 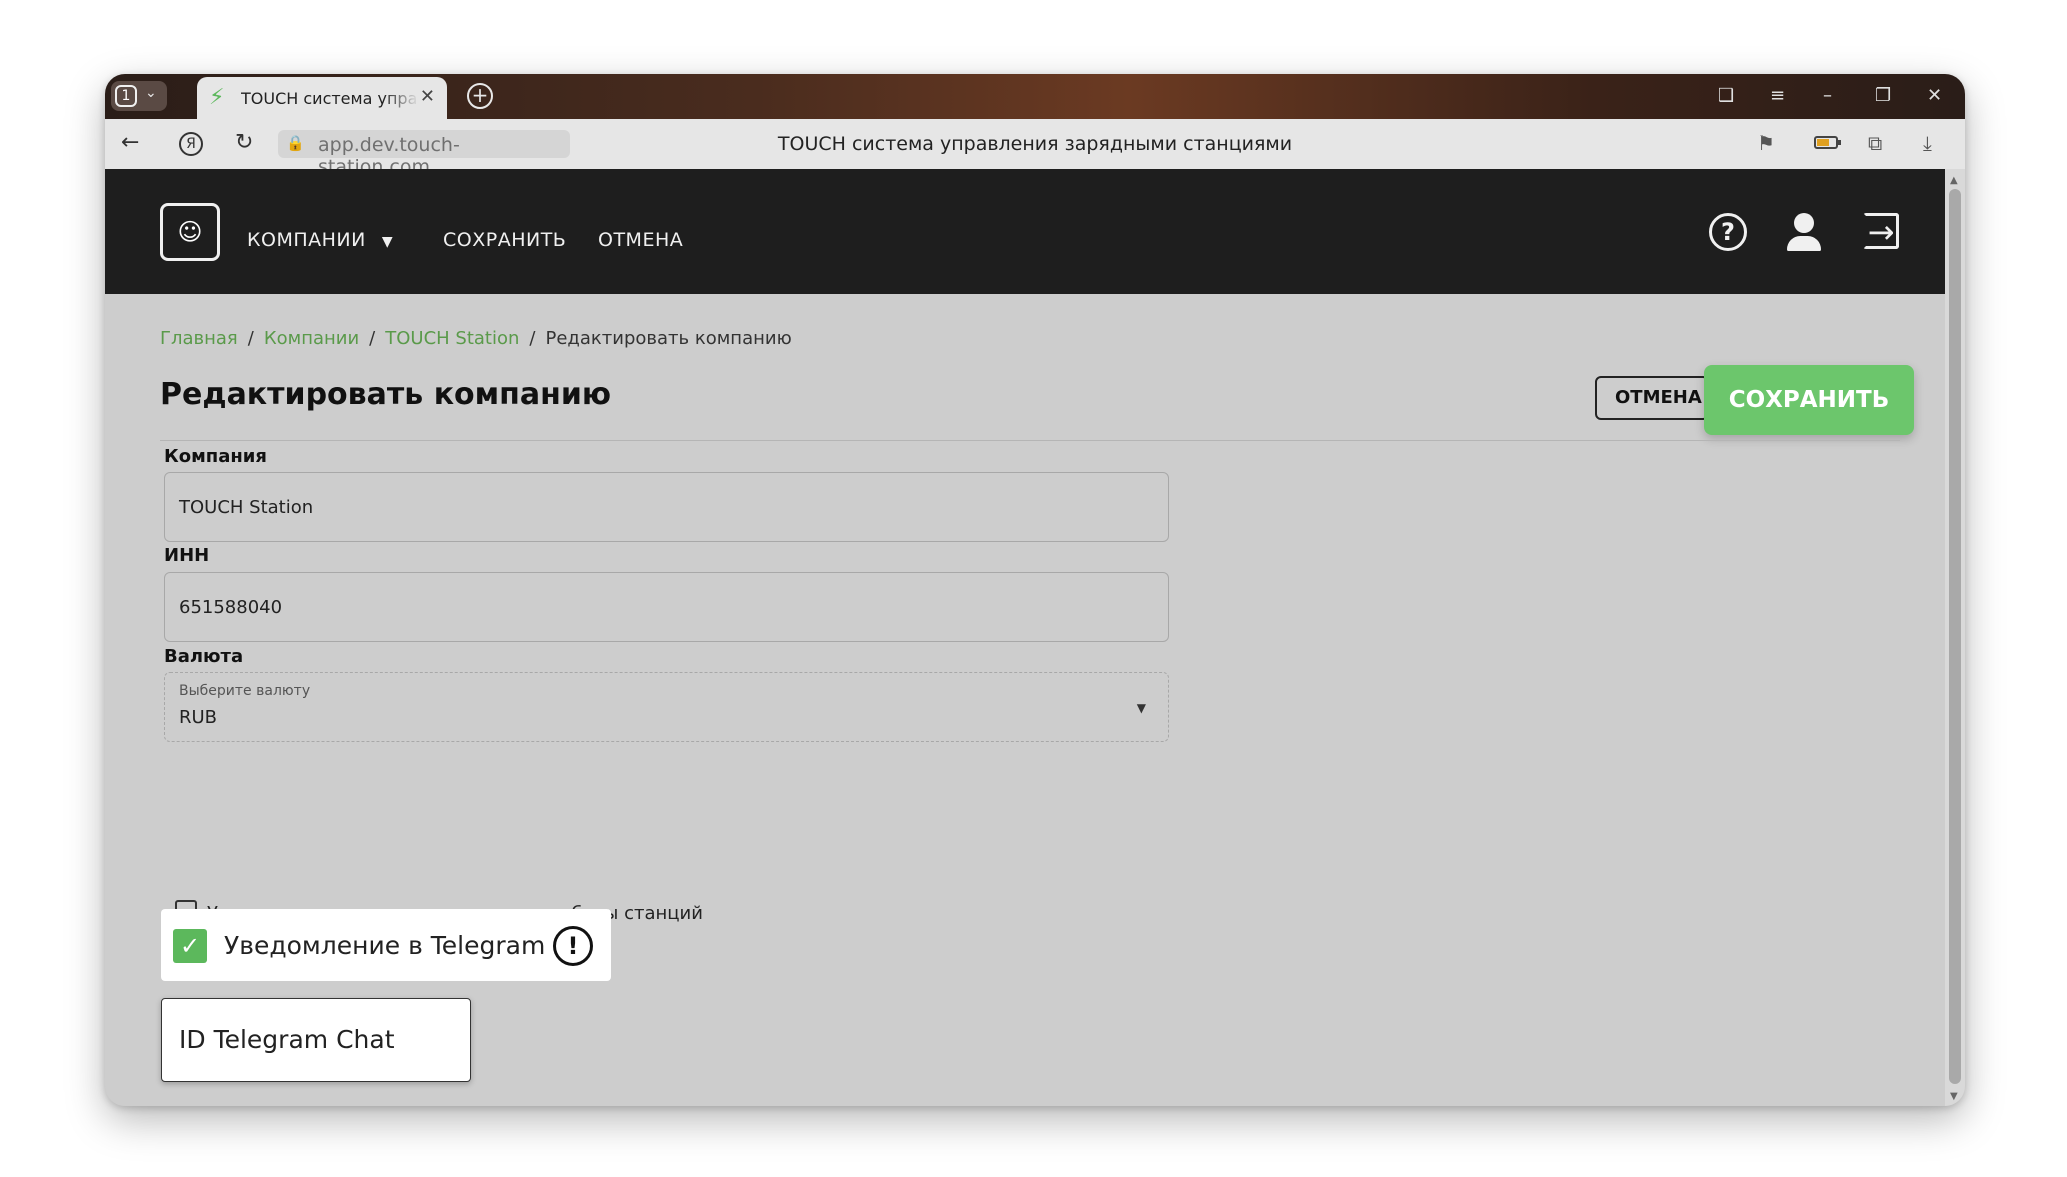 I want to click on plus-icon: +, so click(x=480, y=96).